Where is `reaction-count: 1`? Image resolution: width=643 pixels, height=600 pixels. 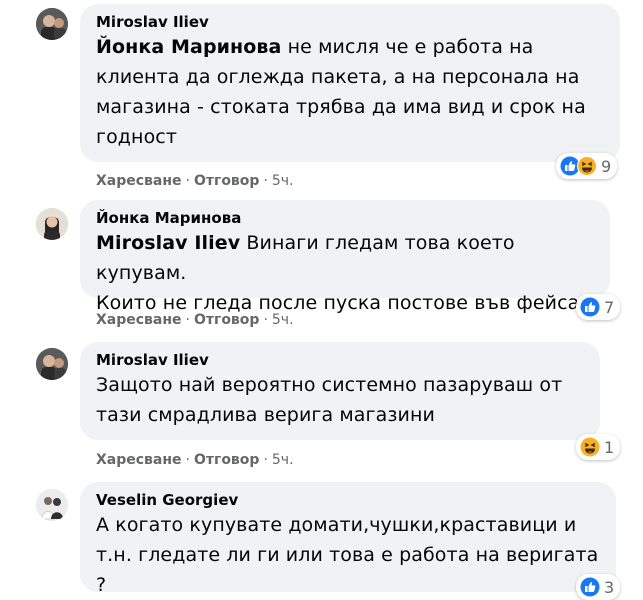 reaction-count: 1 is located at coordinates (609, 447).